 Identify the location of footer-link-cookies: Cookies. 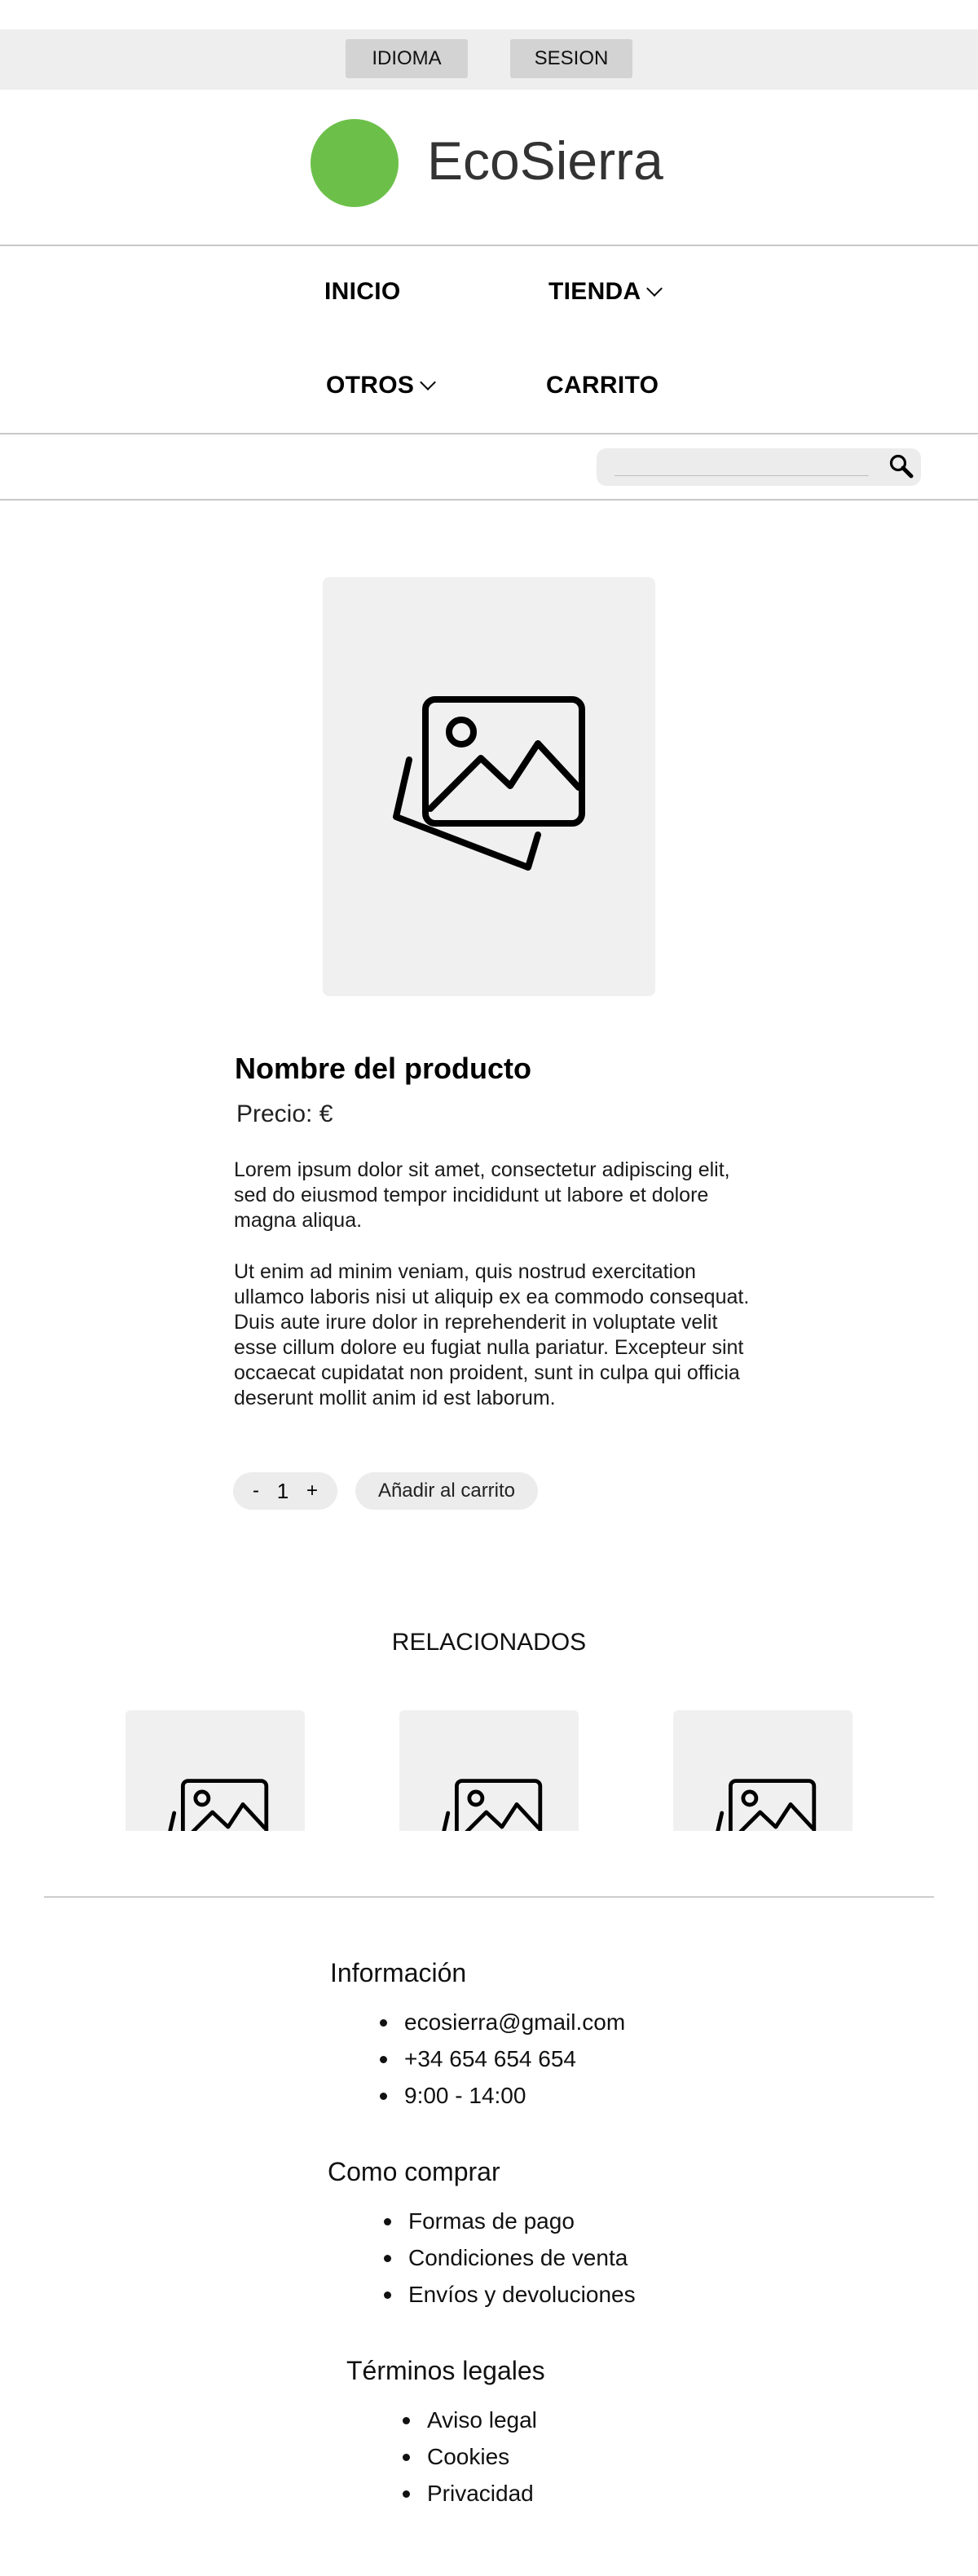
(467, 2456).